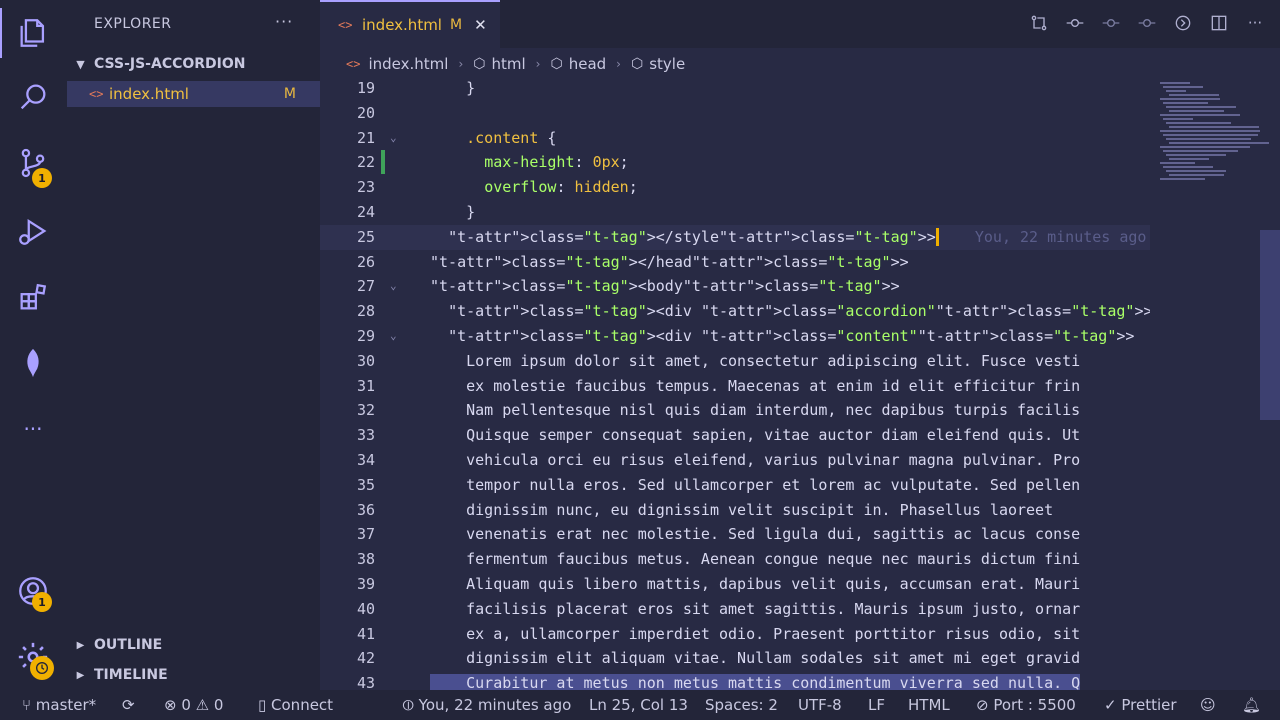 This screenshot has width=1280, height=720. I want to click on folder-name: CSS-JS-ACCORDION, so click(170, 64).